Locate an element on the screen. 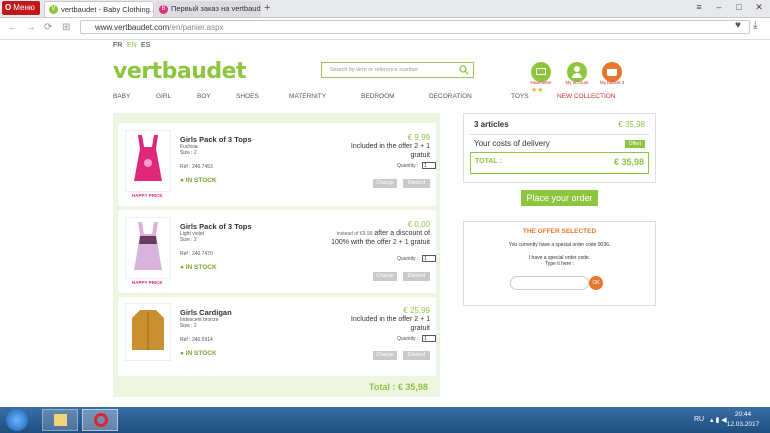  taskbar-language: RU is located at coordinates (699, 419).